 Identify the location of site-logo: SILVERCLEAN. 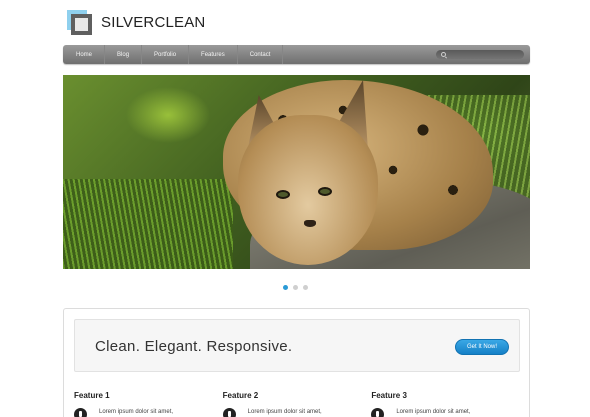
(136, 22).